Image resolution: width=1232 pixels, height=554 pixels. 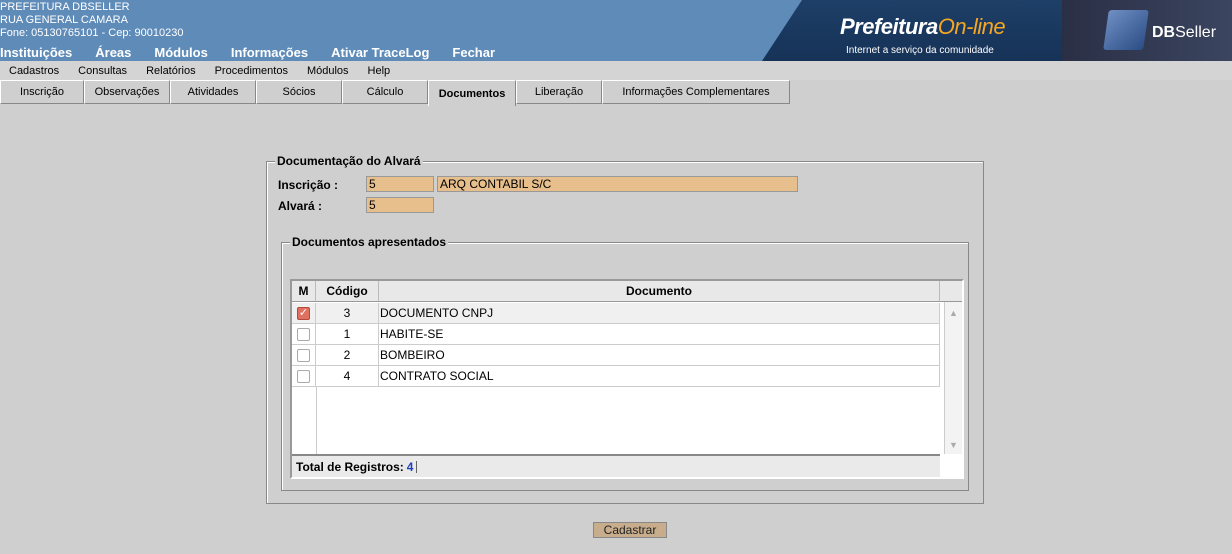 What do you see at coordinates (347, 313) in the screenshot?
I see `row-codigo: 3` at bounding box center [347, 313].